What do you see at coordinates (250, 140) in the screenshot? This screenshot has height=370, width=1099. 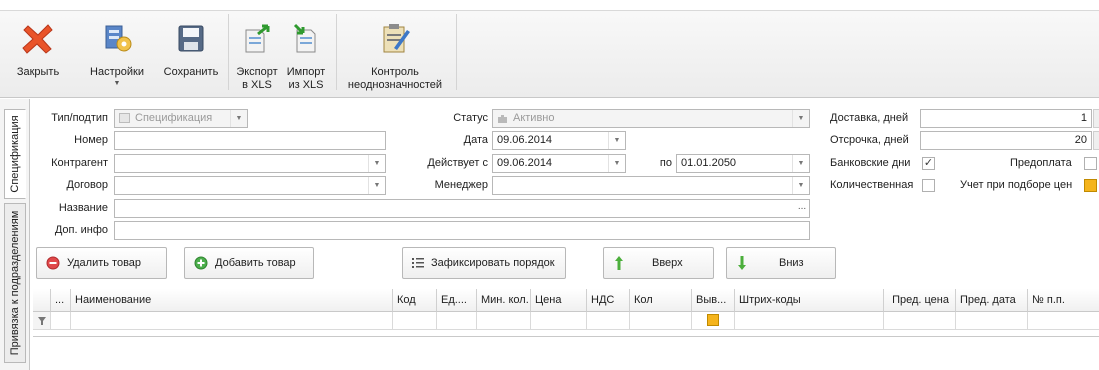 I see `number-field` at bounding box center [250, 140].